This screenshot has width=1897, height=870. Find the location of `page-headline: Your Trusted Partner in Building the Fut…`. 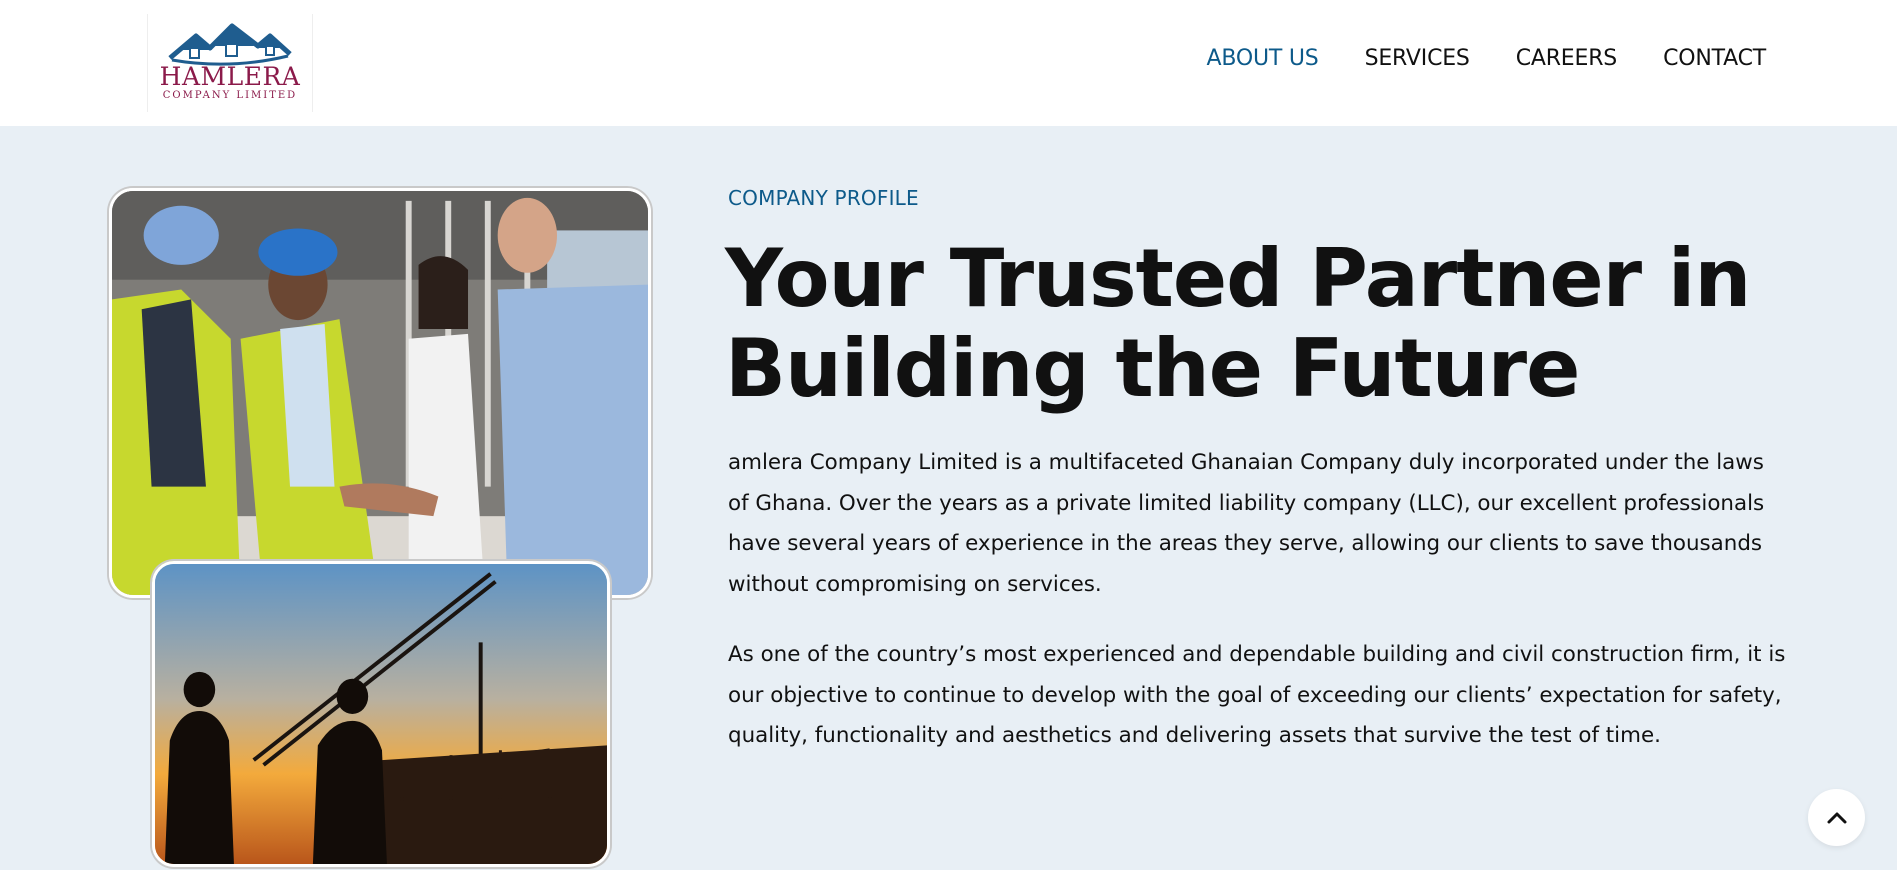

page-headline: Your Trusted Partner in Building the Fut… is located at coordinates (1275, 324).